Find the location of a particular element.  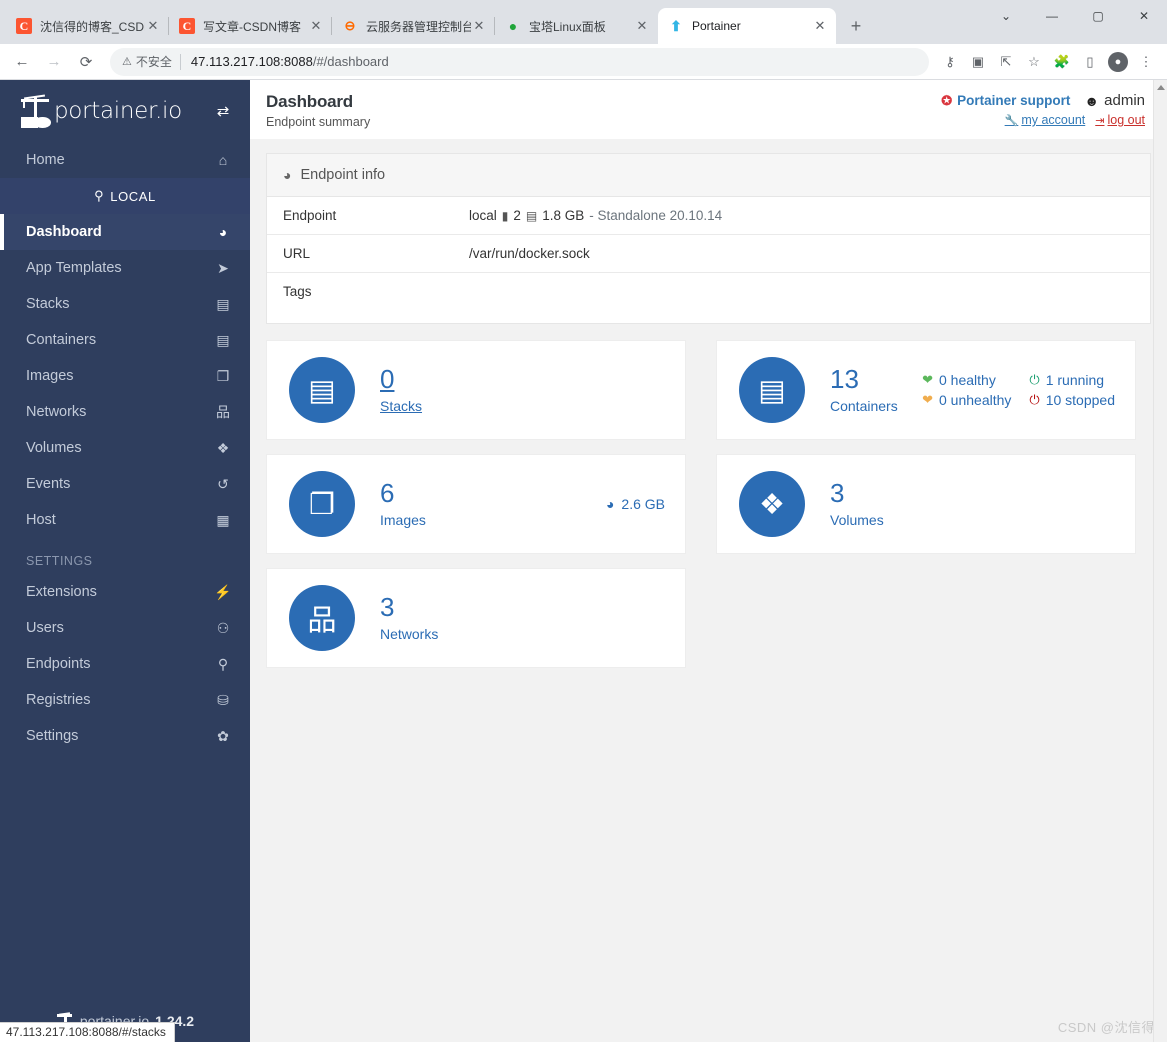

list-icon: ▤ is located at coordinates (223, 303).